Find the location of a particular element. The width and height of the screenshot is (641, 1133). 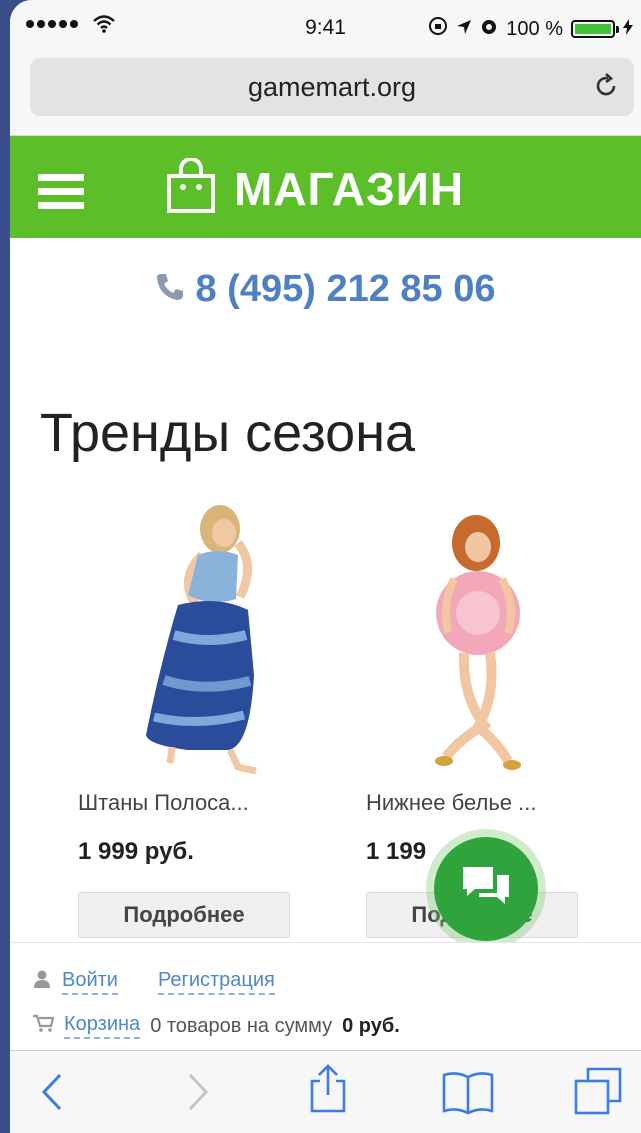

cart-row: Корзина 0 товаров на сумму 0 руб. is located at coordinates (216, 1026).